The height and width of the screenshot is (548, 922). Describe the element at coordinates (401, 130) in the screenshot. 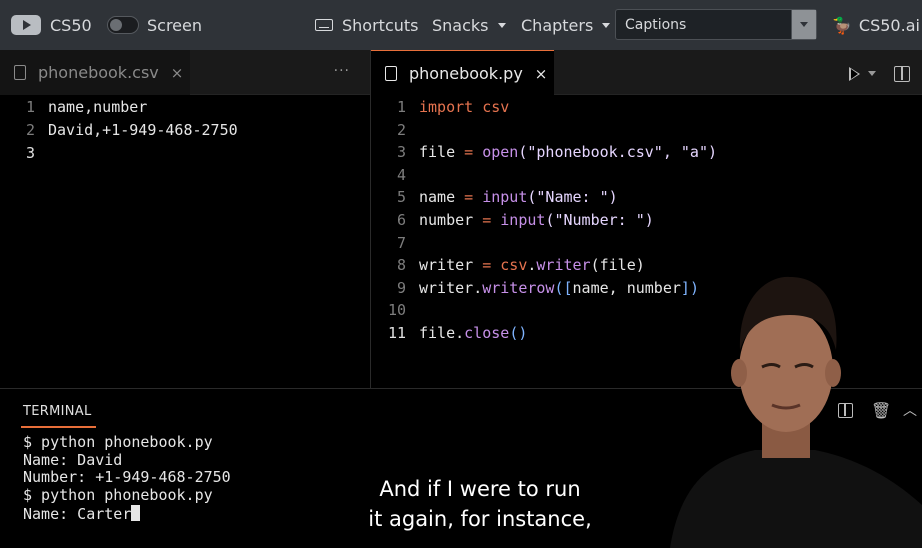

I see `code-line: 2` at that location.